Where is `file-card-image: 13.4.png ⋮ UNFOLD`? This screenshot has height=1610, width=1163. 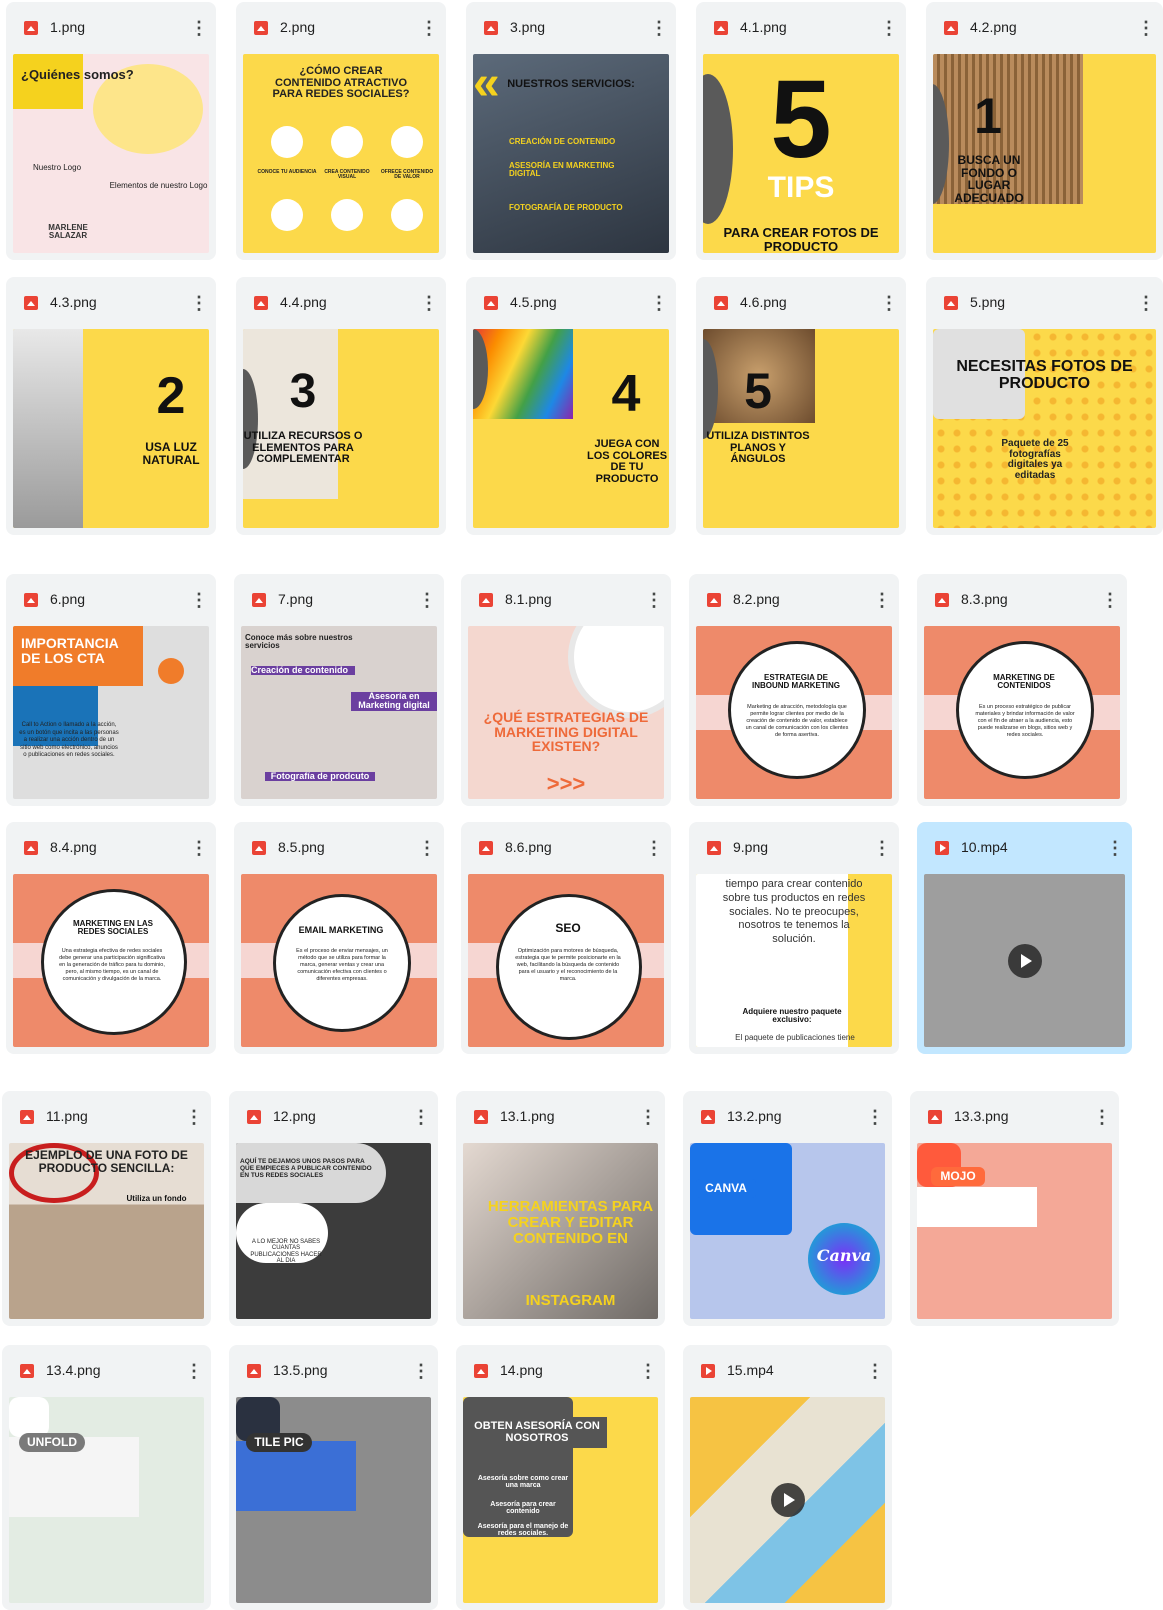 file-card-image: 13.4.png ⋮ UNFOLD is located at coordinates (106, 1477).